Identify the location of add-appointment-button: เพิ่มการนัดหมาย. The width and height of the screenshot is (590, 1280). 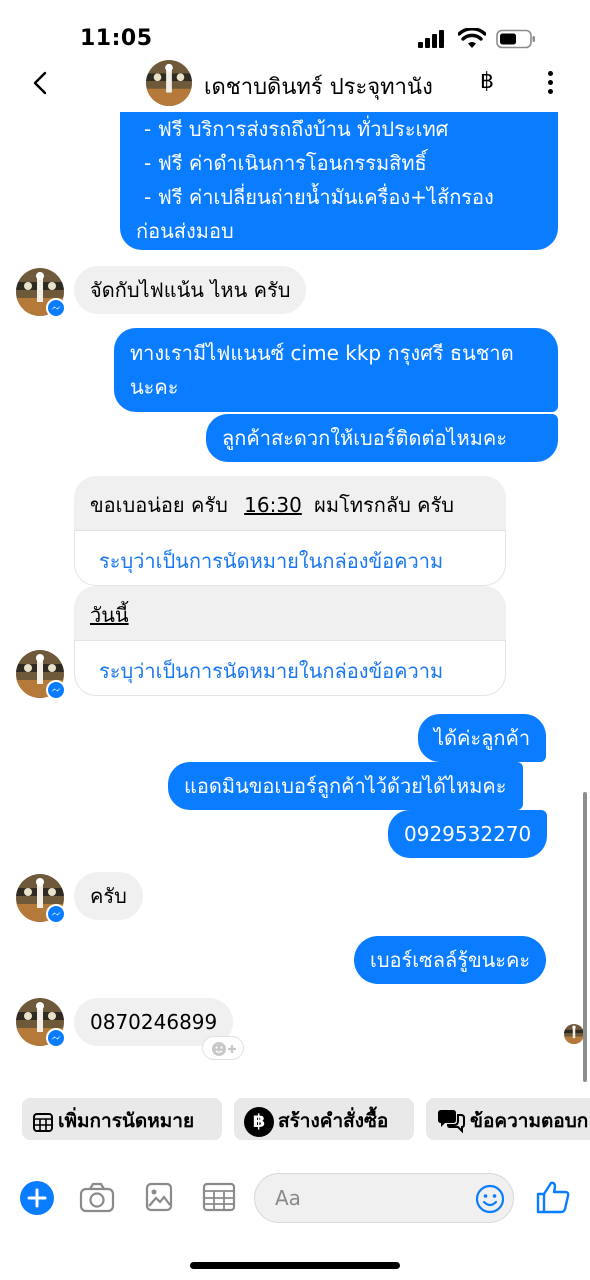
(122, 1119).